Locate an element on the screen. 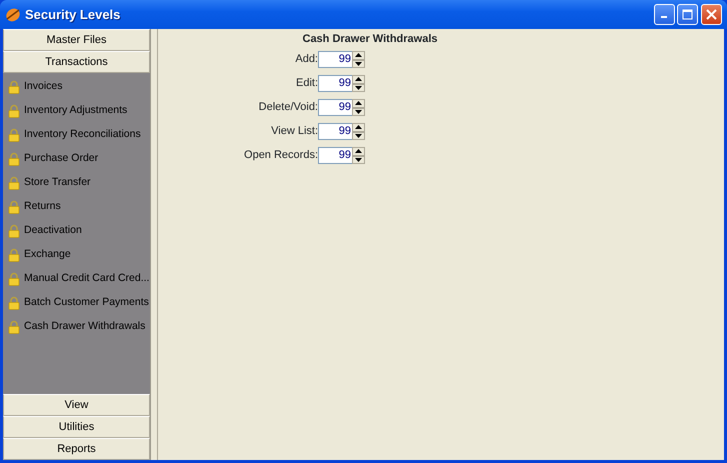 This screenshot has height=463, width=727. section-header: Master Files is located at coordinates (76, 40).